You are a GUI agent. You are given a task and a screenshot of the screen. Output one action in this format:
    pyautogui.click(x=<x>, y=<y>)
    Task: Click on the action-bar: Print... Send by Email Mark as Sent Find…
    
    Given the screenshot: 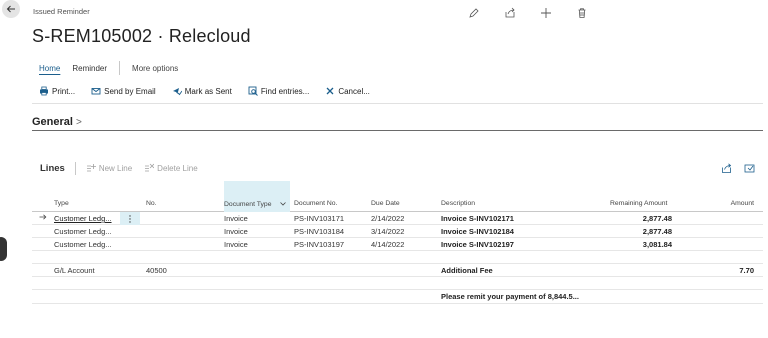 What is the action you would take?
    pyautogui.click(x=212, y=91)
    